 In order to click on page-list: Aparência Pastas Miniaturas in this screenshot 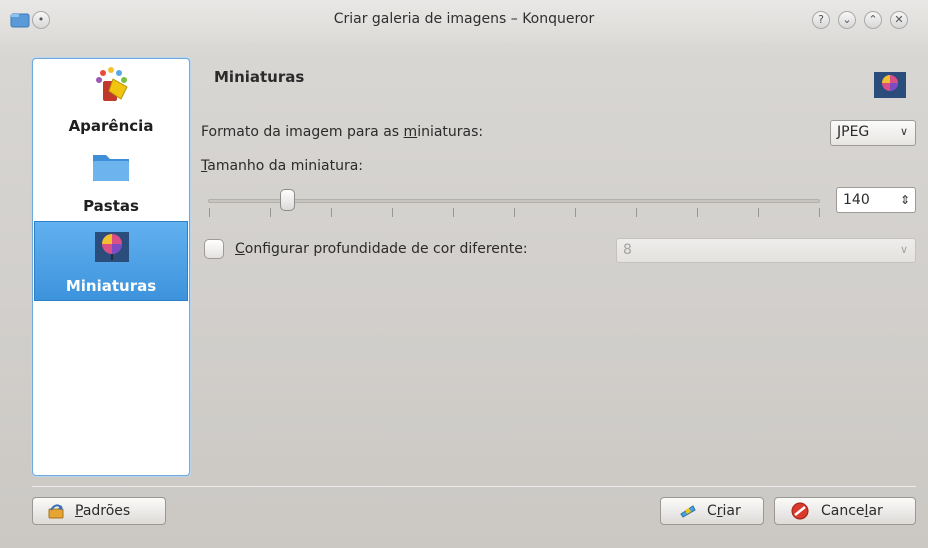, I will do `click(111, 267)`.